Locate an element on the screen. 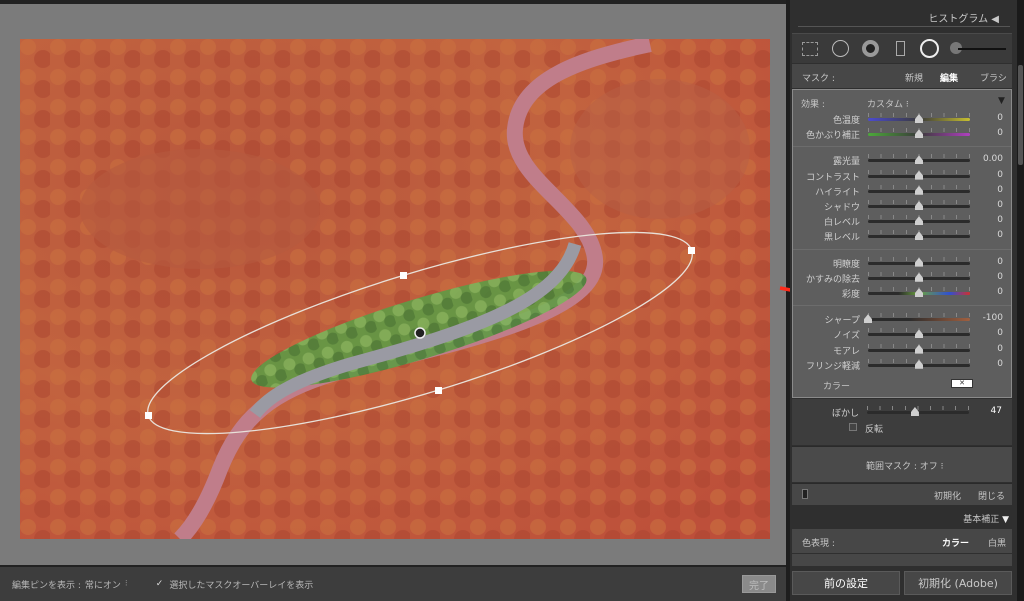 This screenshot has height=601, width=1024. basic-header: 基本補正 ▼ is located at coordinates (986, 518).